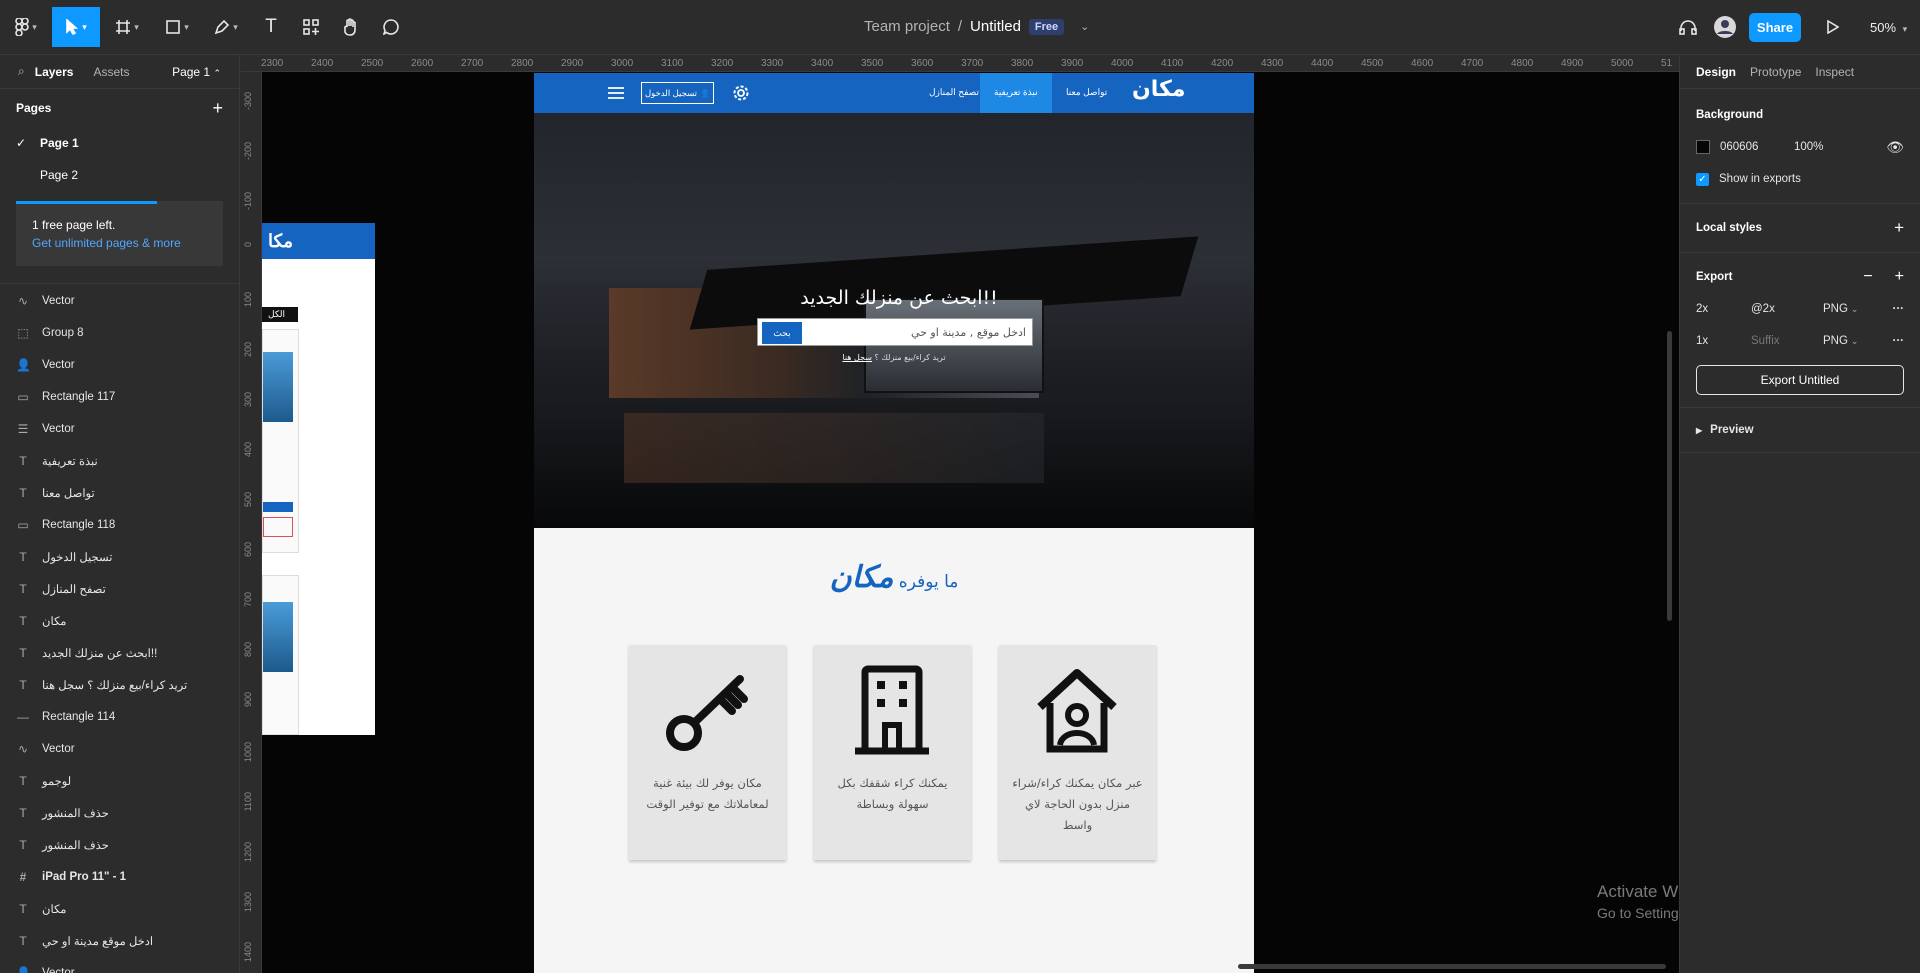  Describe the element at coordinates (1888, 27) in the screenshot. I see `zoom-dropdown: 50% ▾` at that location.